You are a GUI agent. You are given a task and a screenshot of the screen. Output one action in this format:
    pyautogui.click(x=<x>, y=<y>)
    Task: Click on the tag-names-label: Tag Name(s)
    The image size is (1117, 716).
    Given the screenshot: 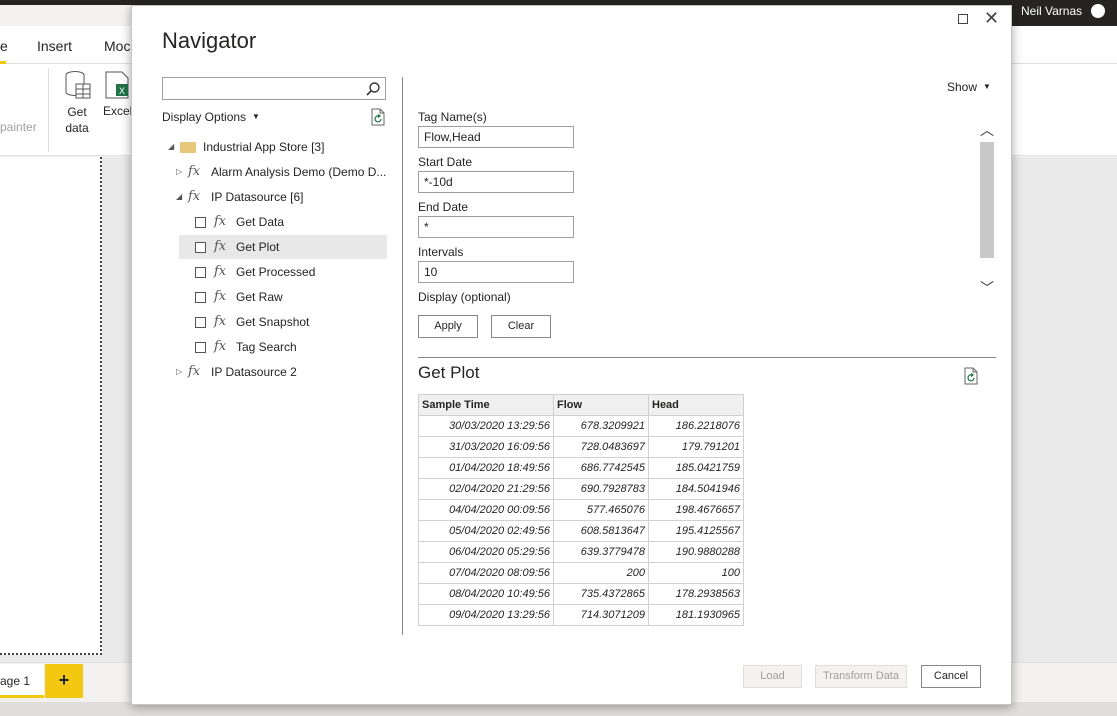 What is the action you would take?
    pyautogui.click(x=452, y=117)
    